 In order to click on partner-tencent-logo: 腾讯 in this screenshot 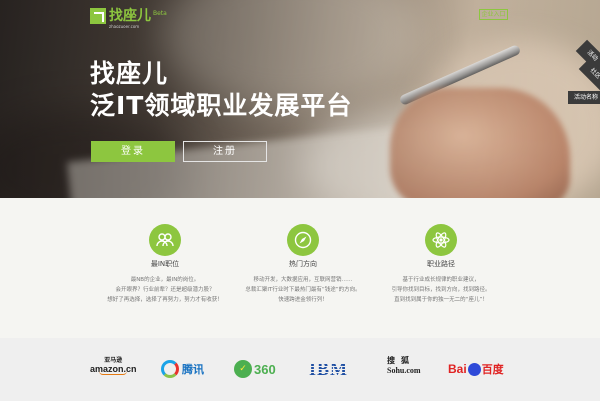, I will do `click(182, 369)`.